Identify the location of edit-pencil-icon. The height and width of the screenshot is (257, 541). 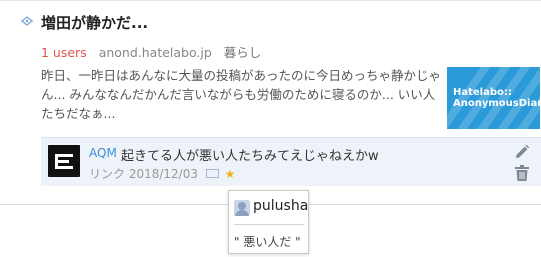
(522, 152).